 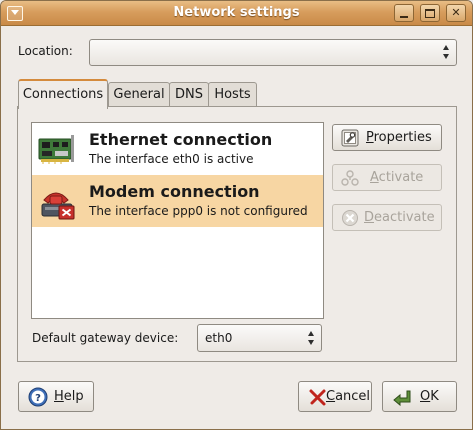 What do you see at coordinates (402, 398) in the screenshot?
I see `ok-icon` at bounding box center [402, 398].